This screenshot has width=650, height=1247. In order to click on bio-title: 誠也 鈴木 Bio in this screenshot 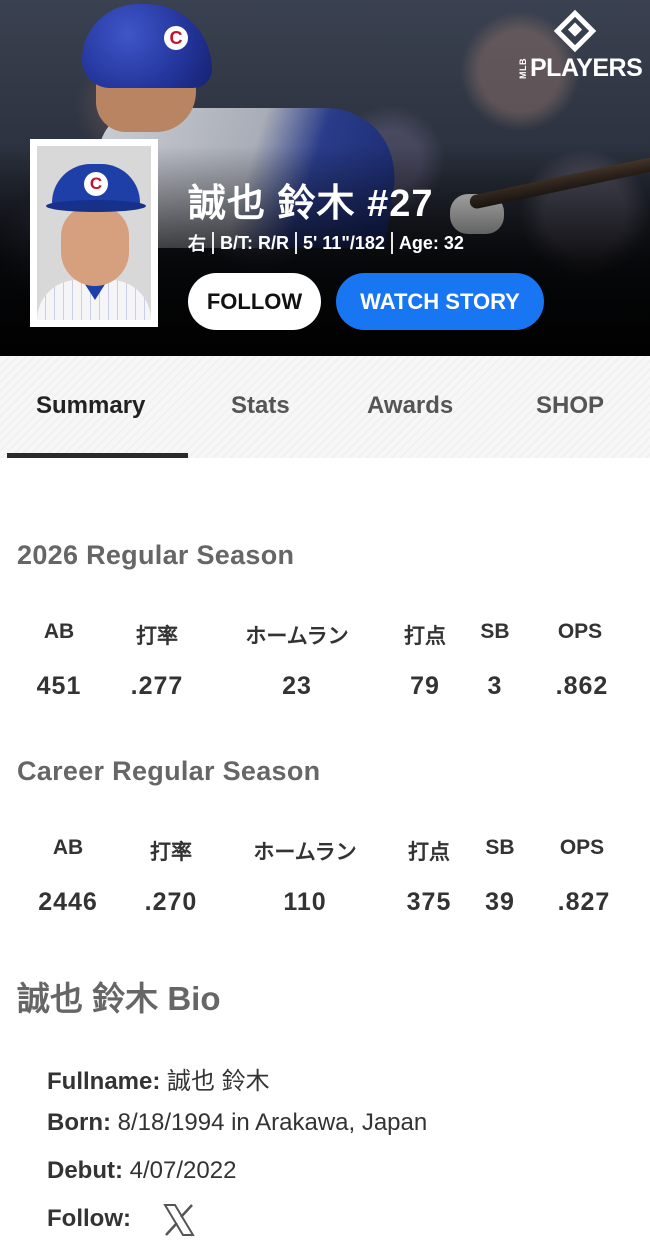, I will do `click(119, 998)`.